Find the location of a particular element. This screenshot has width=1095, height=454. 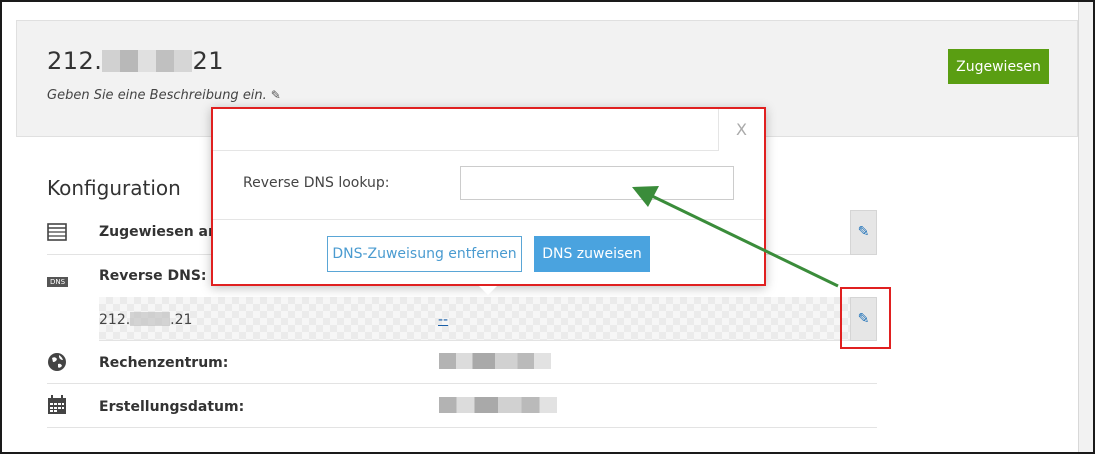

assigned-label: Zugewiesen an: is located at coordinates (161, 232).